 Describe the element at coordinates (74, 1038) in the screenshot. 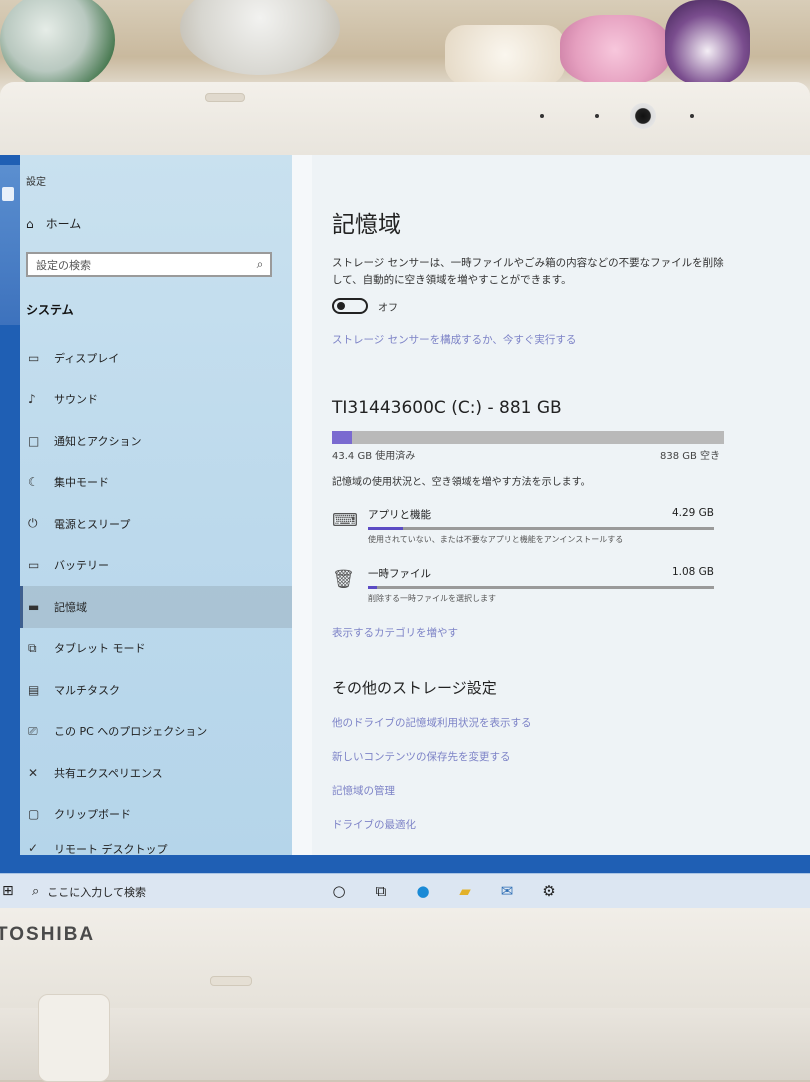

I see `laptop-hinge` at that location.